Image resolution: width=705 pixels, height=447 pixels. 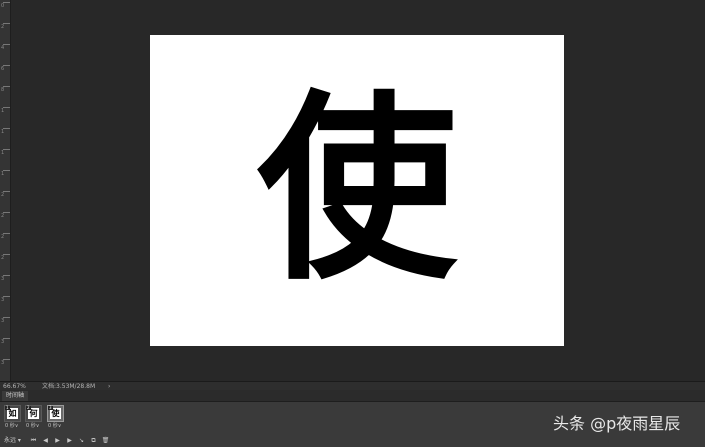 What do you see at coordinates (12, 413) in the screenshot?
I see `animation-frame-1: 如 1` at bounding box center [12, 413].